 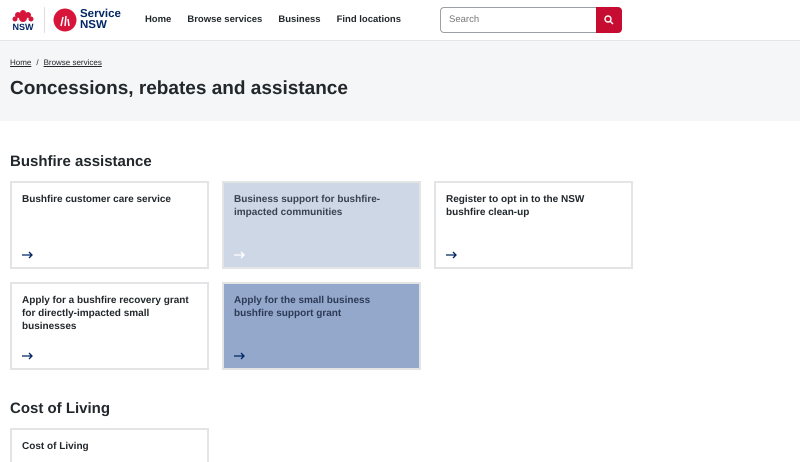 What do you see at coordinates (73, 63) in the screenshot?
I see `breadcrumb-link: Browse services` at bounding box center [73, 63].